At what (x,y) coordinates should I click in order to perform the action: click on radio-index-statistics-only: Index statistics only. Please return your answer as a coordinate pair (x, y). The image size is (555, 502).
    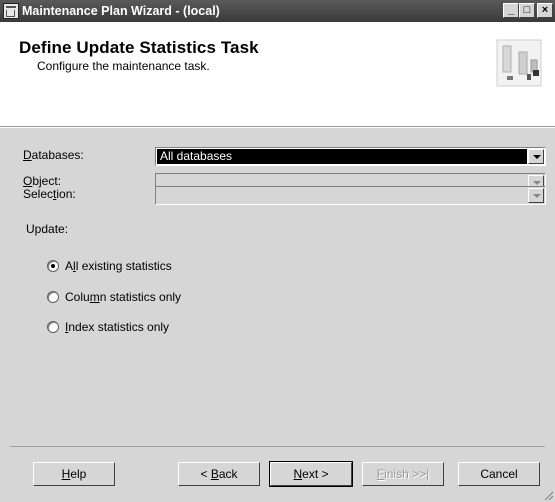
    Looking at the image, I should click on (108, 327).